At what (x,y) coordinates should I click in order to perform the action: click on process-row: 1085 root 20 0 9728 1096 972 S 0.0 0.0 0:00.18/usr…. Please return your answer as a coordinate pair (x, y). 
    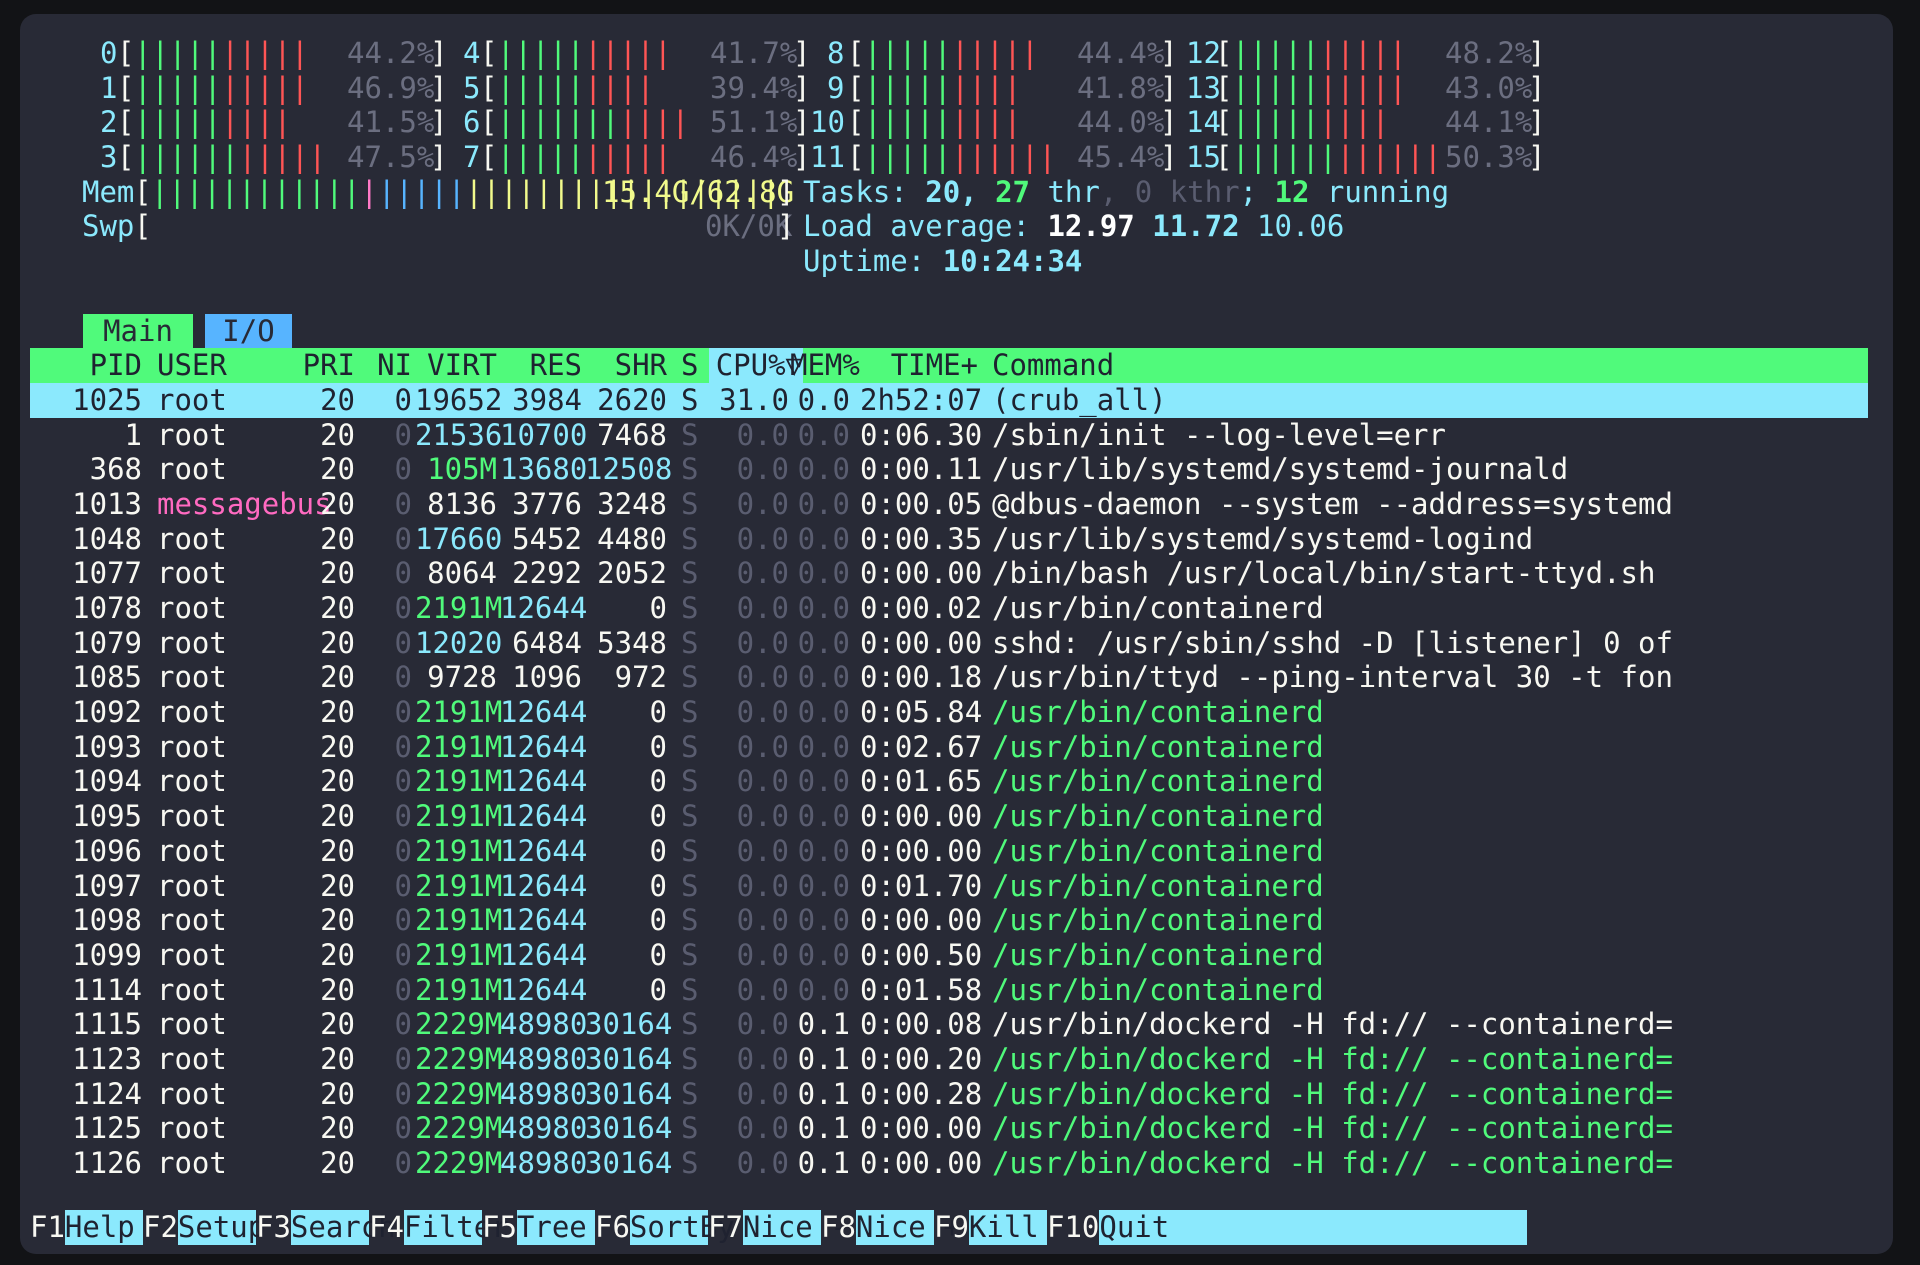
    Looking at the image, I should click on (949, 677).